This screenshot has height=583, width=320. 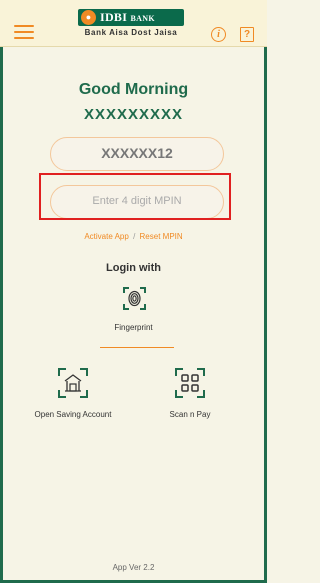 I want to click on scan-n-pay-label: Scan n Pay, so click(x=190, y=414).